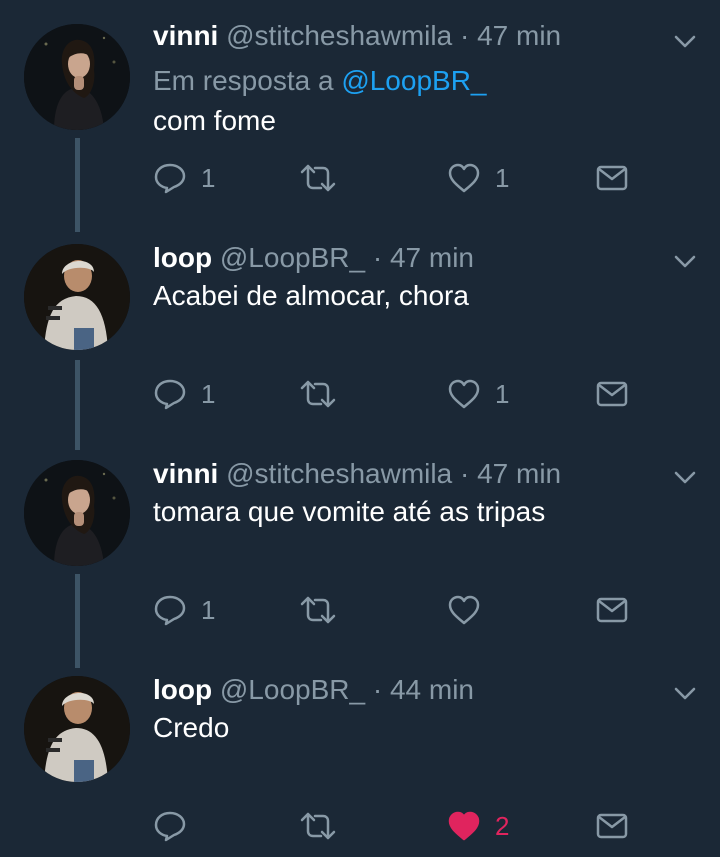 Image resolution: width=720 pixels, height=857 pixels. Describe the element at coordinates (214, 120) in the screenshot. I see `tweet-text: com fome` at that location.